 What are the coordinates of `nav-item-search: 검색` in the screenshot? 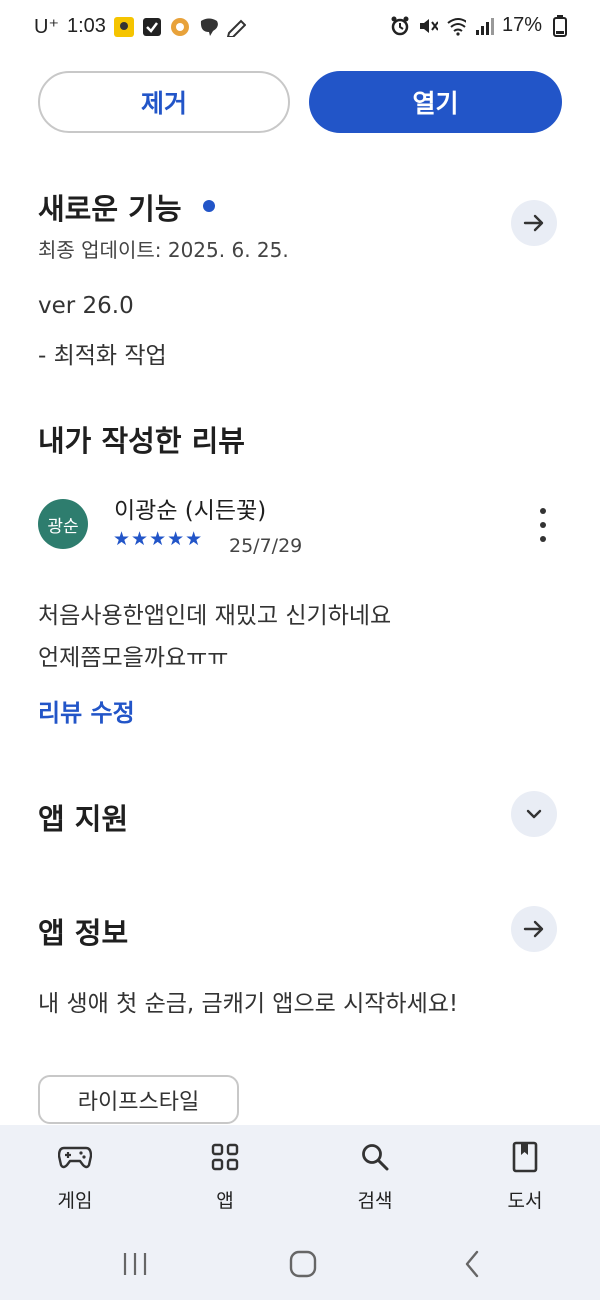 It's located at (375, 1177).